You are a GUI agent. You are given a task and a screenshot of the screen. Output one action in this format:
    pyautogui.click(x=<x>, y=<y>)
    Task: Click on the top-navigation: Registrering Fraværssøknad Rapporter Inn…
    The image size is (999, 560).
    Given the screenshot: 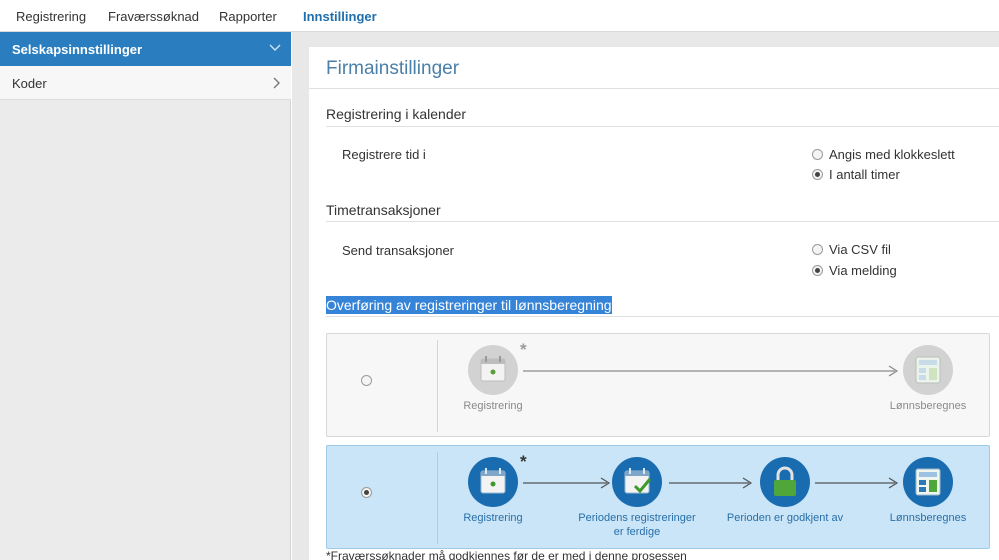 What is the action you would take?
    pyautogui.click(x=499, y=16)
    